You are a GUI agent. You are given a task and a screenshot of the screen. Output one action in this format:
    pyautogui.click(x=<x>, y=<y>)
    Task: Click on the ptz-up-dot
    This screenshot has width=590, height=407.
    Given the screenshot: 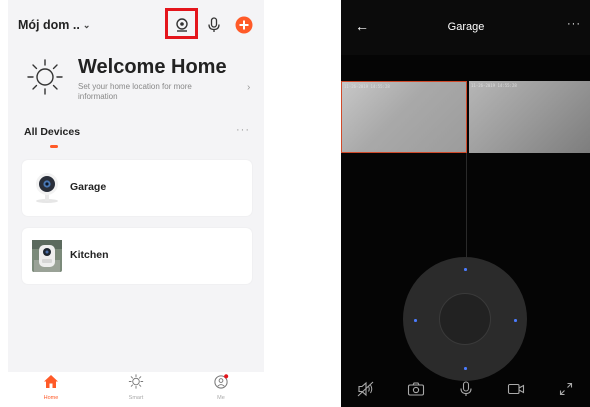 What is the action you would take?
    pyautogui.click(x=465, y=269)
    